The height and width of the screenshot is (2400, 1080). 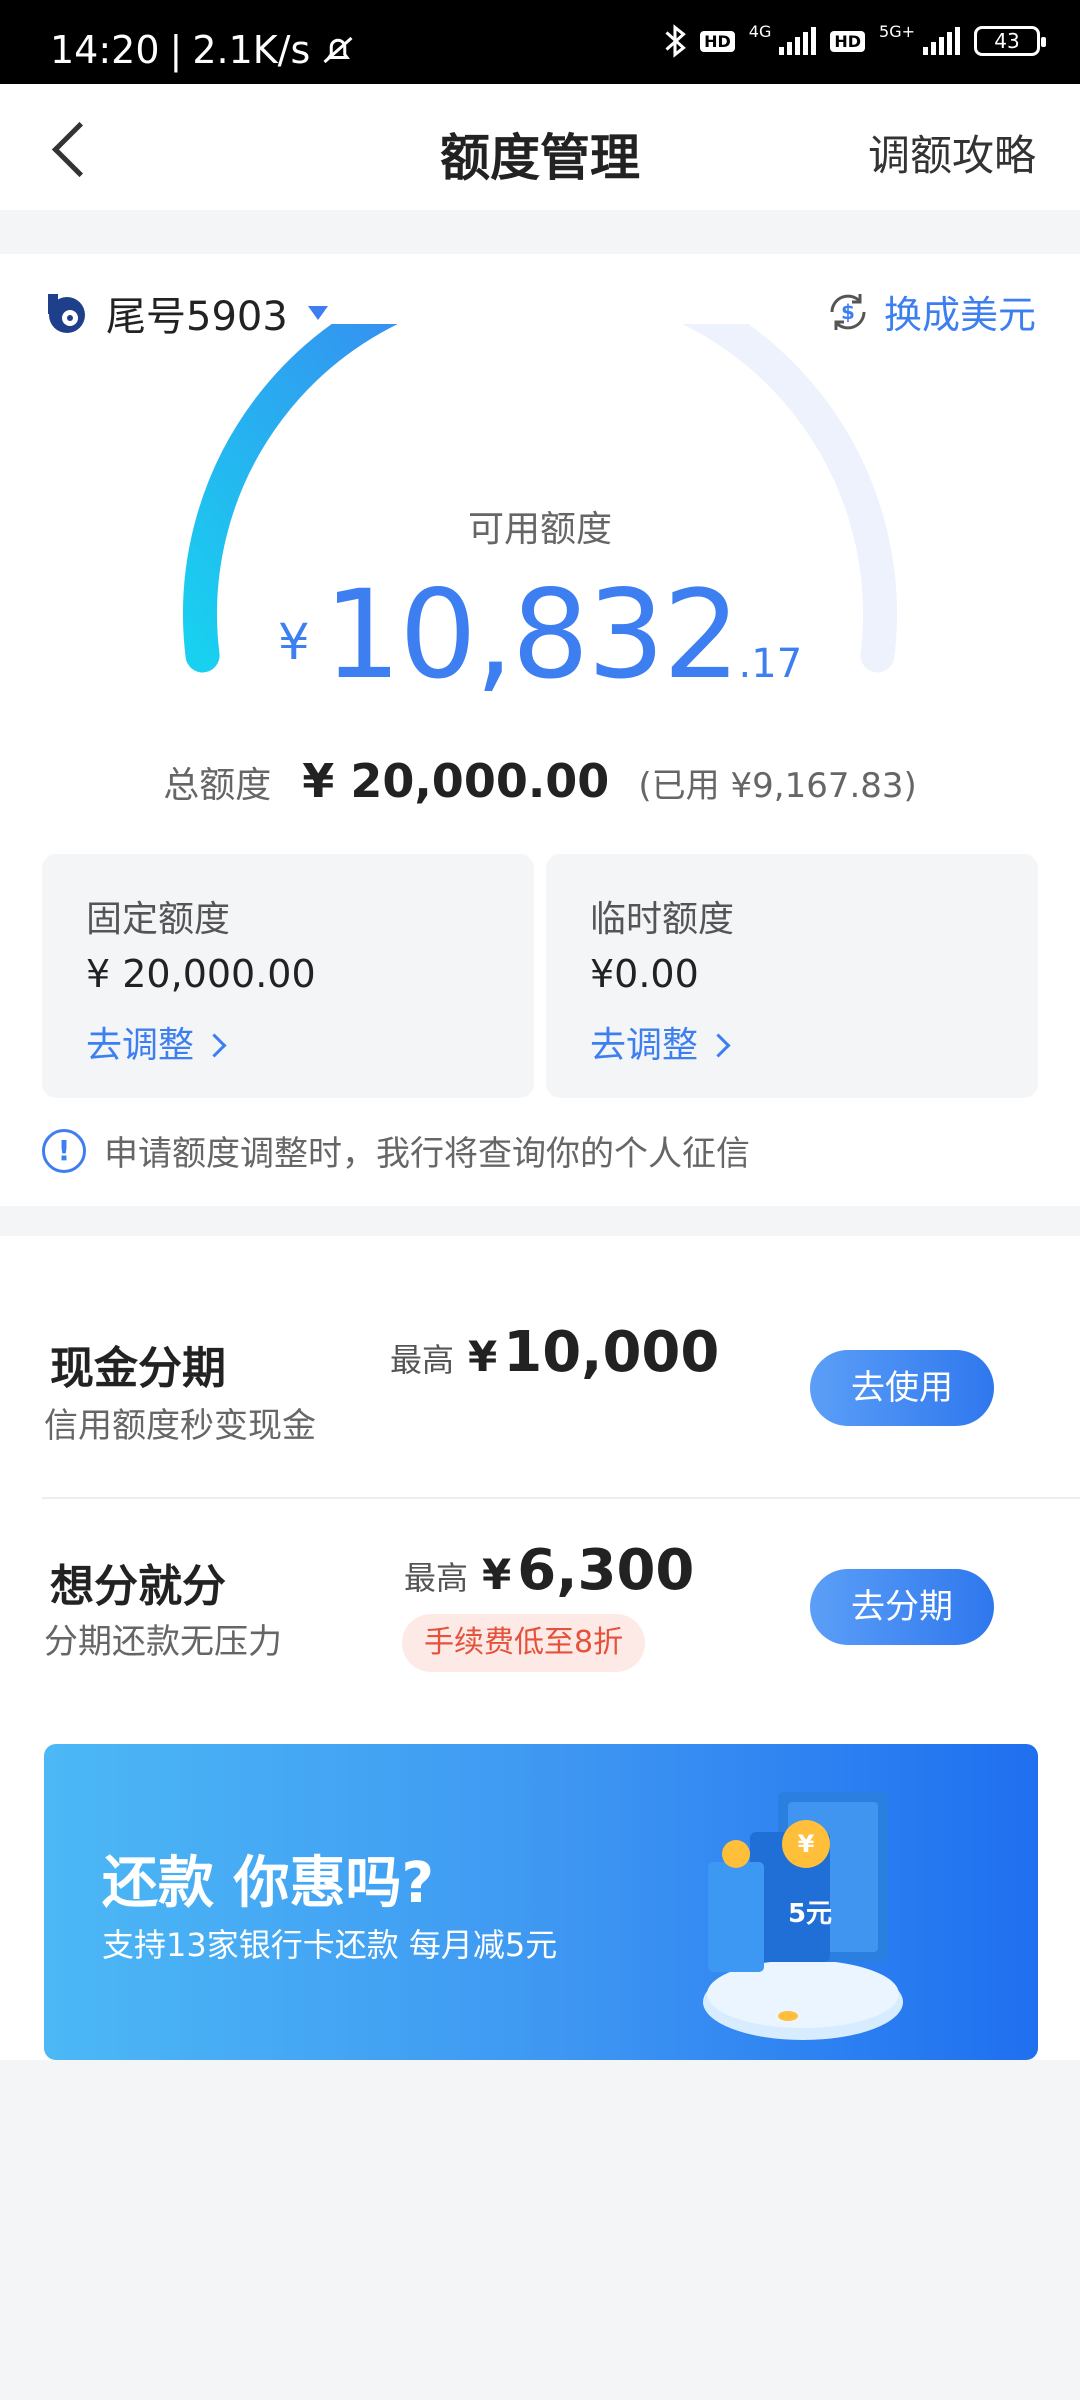 I want to click on available-integer: 10,832, so click(x=532, y=635).